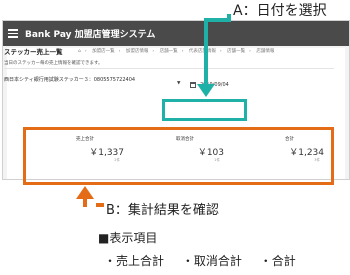 The height and width of the screenshot is (275, 350). I want to click on arrow-b-icon, so click(90, 196).